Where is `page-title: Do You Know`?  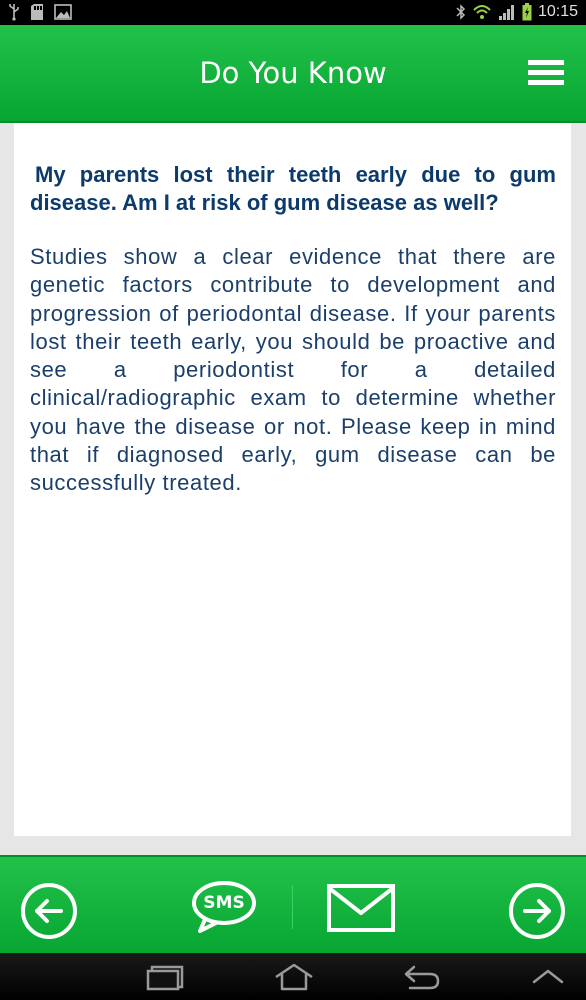
page-title: Do You Know is located at coordinates (293, 73).